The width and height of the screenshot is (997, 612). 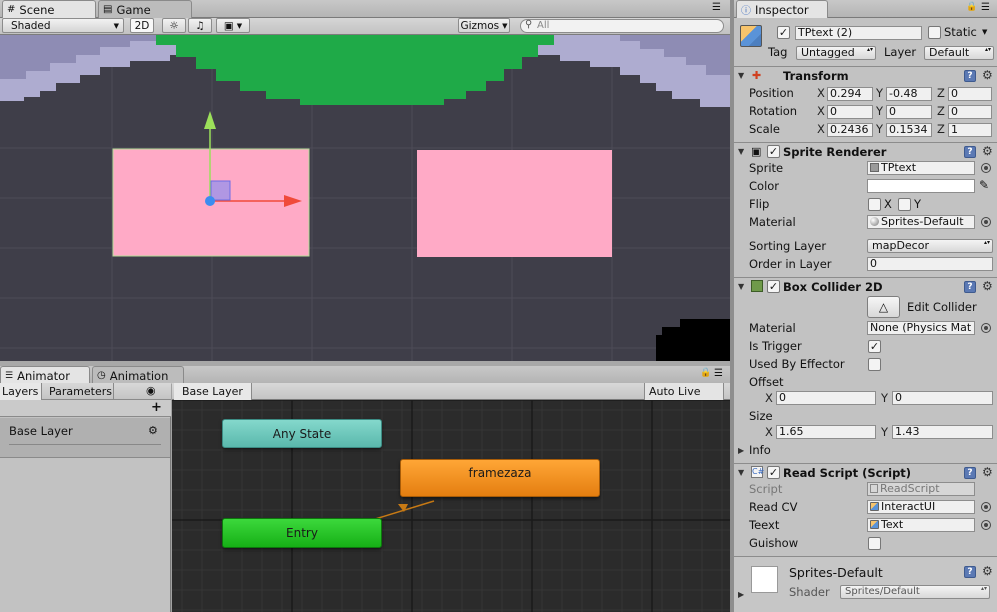 What do you see at coordinates (85, 438) in the screenshot?
I see `layer-row: Base Layer ⚙` at bounding box center [85, 438].